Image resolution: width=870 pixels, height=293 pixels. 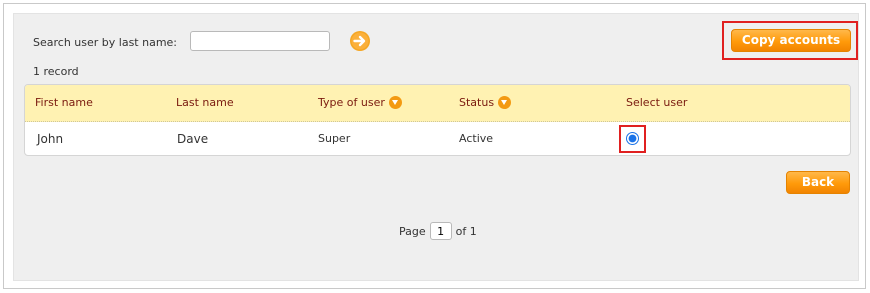 I want to click on header-last-name: Last name, so click(x=205, y=102).